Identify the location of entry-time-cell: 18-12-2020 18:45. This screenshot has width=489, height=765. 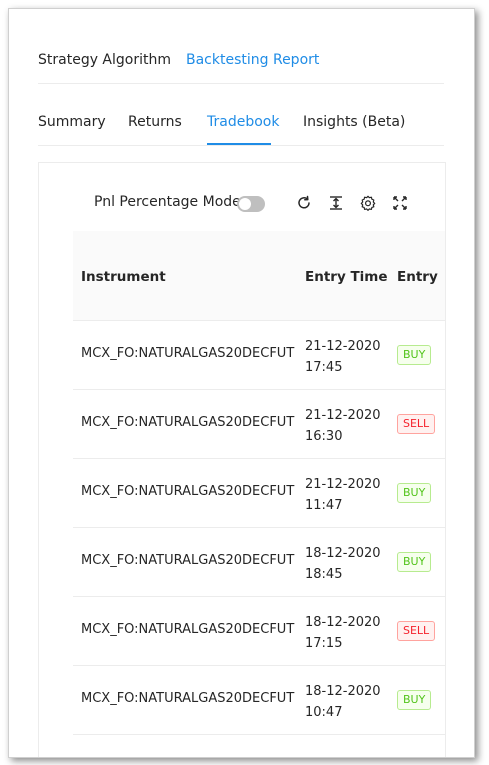
(343, 564).